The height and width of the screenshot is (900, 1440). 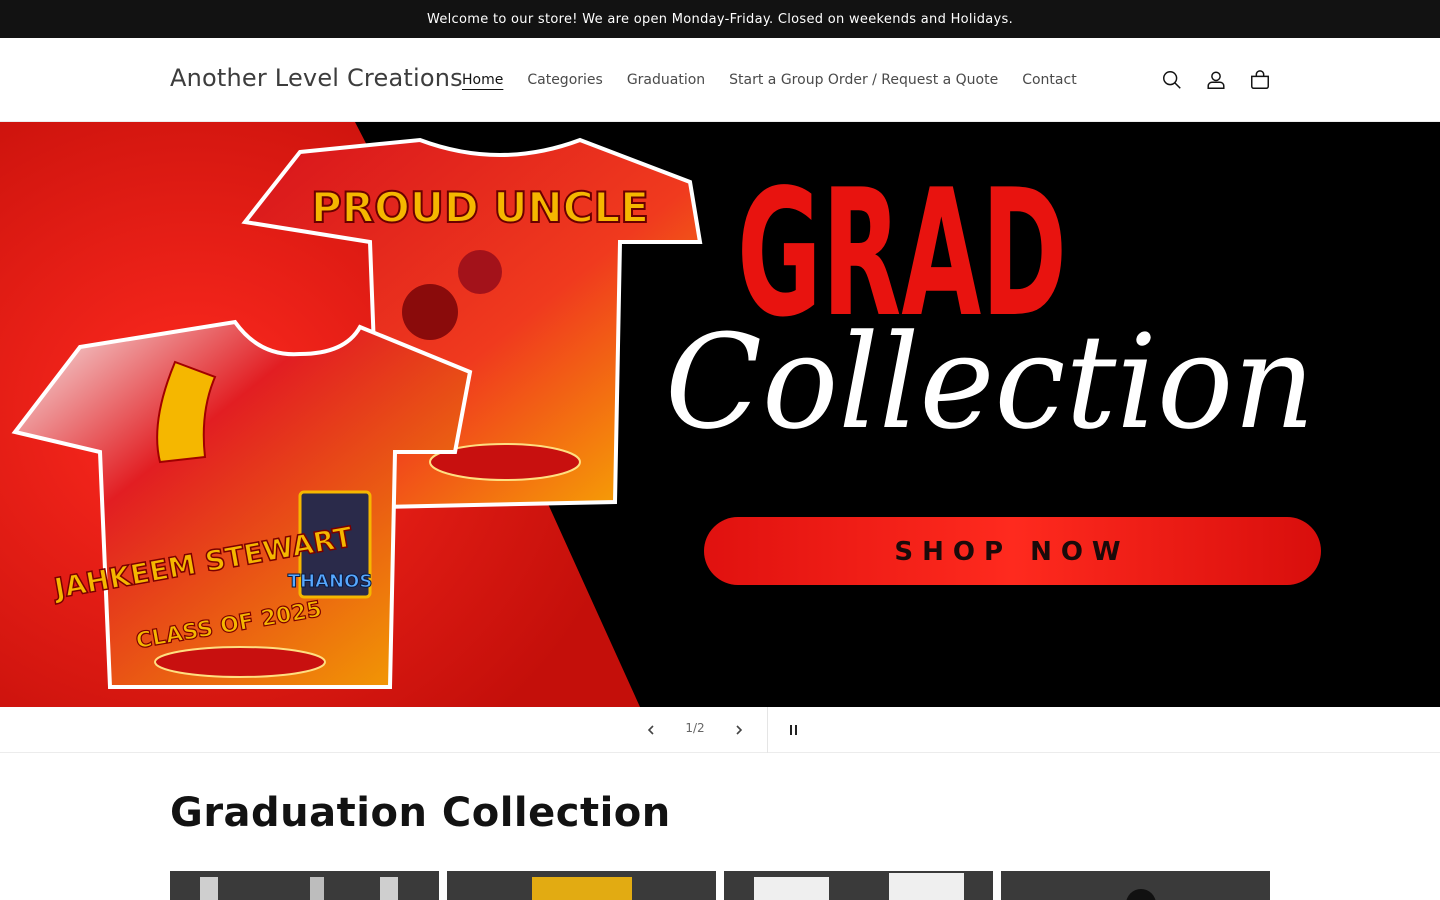 What do you see at coordinates (1260, 80) in the screenshot?
I see `cart-icon` at bounding box center [1260, 80].